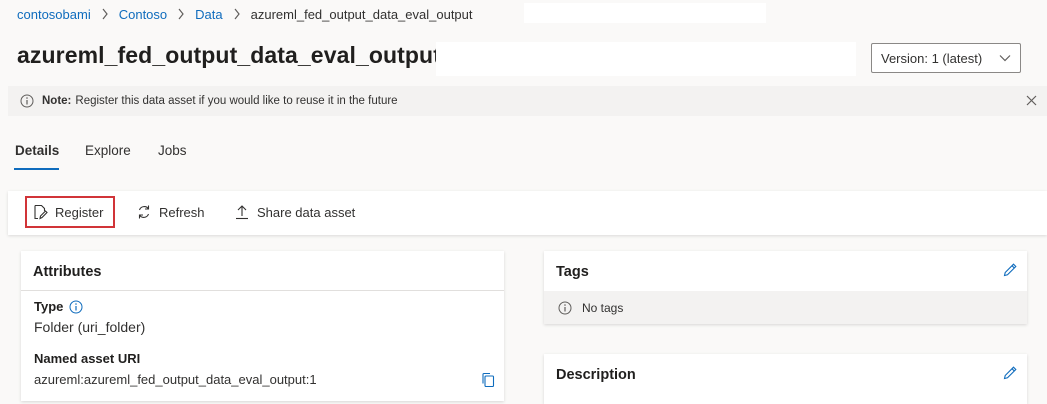 This screenshot has width=1047, height=404. Describe the element at coordinates (242, 212) in the screenshot. I see `share-upload-icon` at that location.